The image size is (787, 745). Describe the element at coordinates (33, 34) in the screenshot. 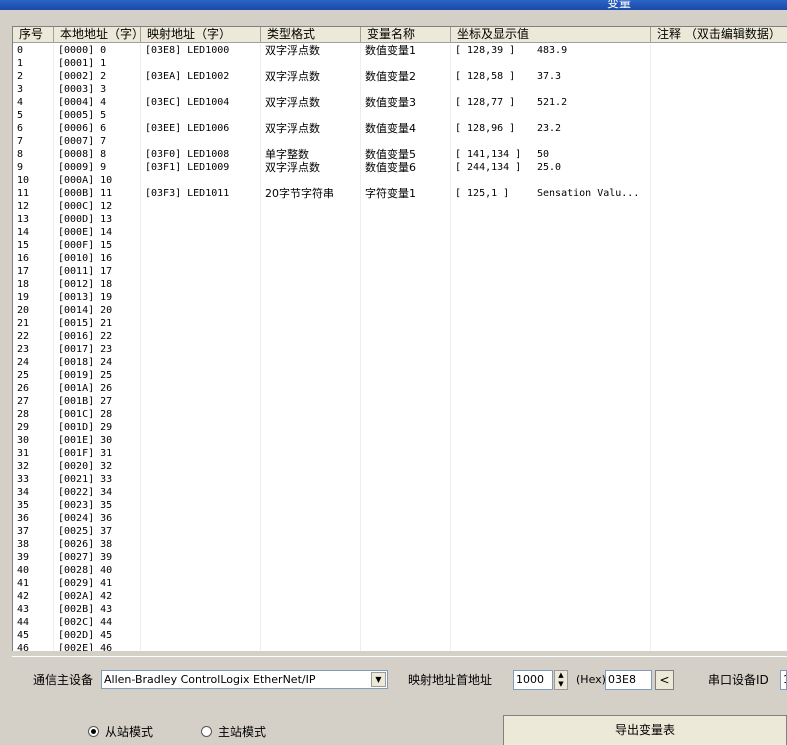

I see `column-header: 序号` at that location.